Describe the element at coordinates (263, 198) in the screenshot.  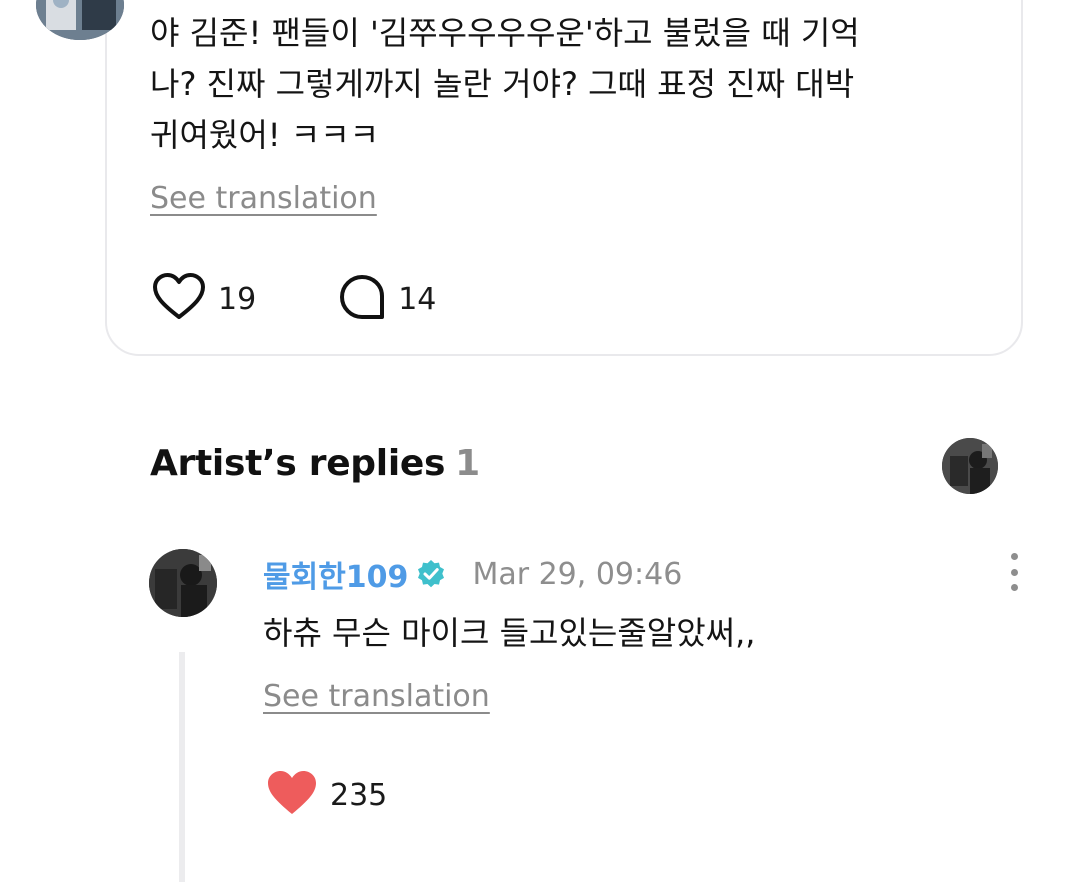
I see `post-see-translation-link: See translation` at that location.